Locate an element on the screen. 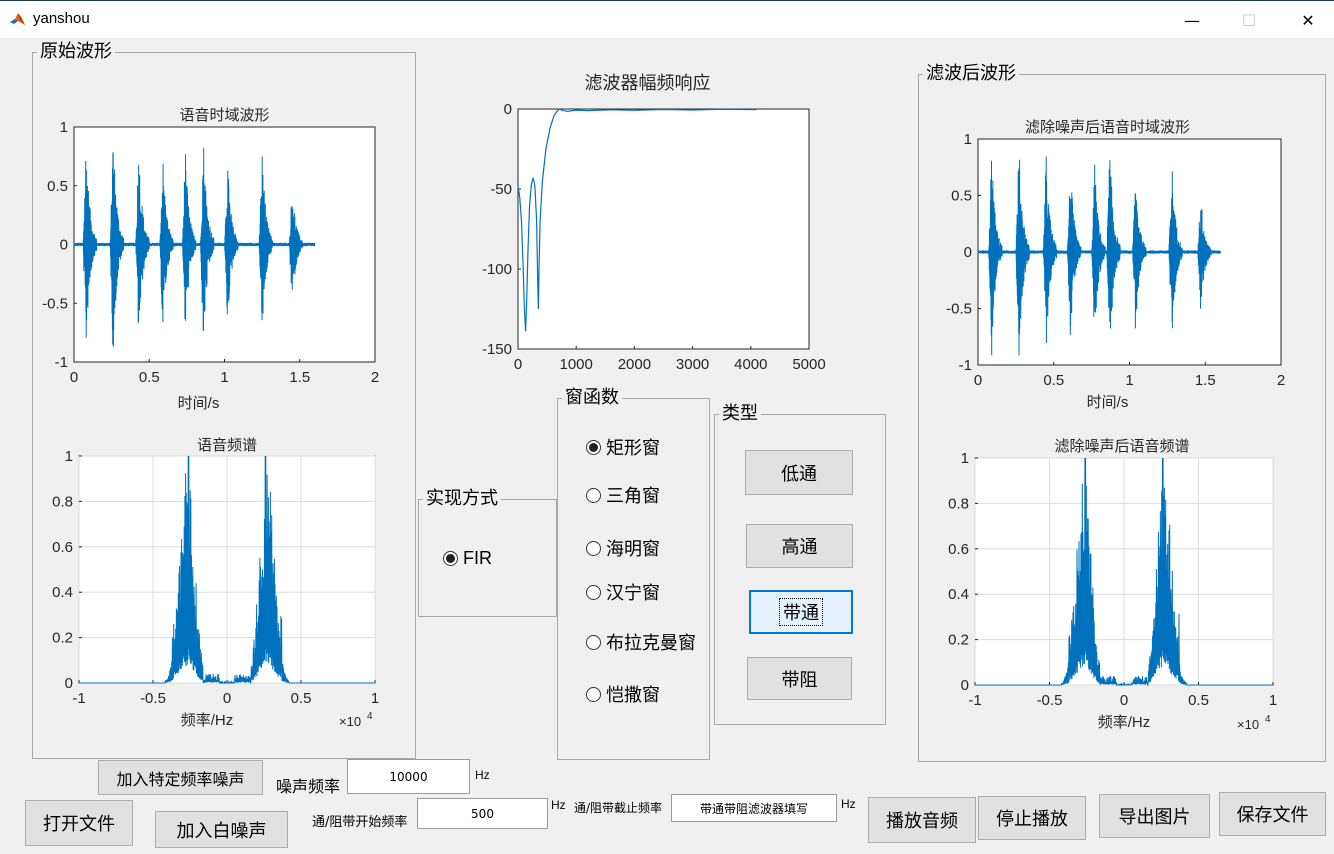  save-file-button: 保存文件 is located at coordinates (1272, 814).